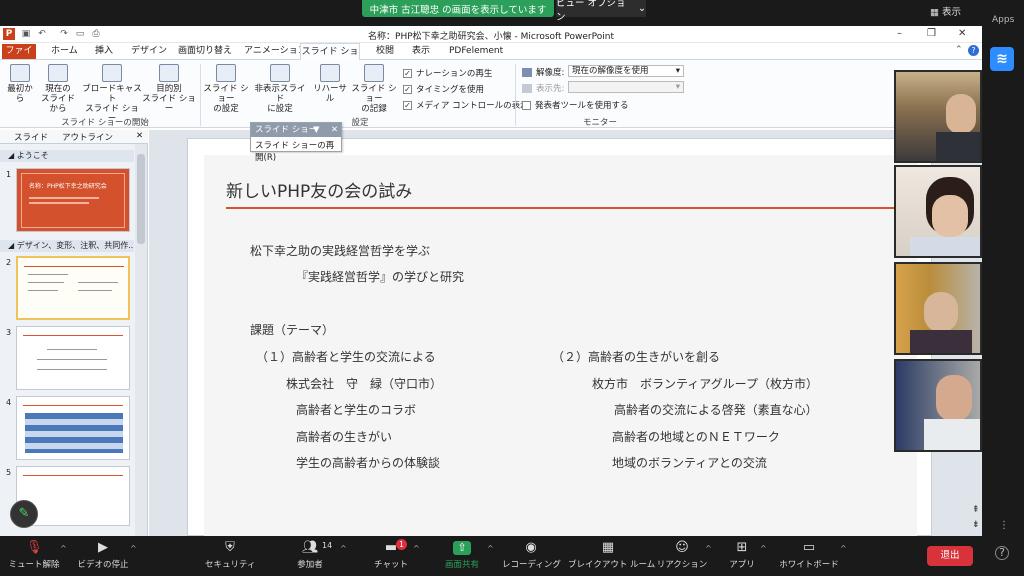  Describe the element at coordinates (141, 340) in the screenshot. I see `panel-scrollbar` at that location.